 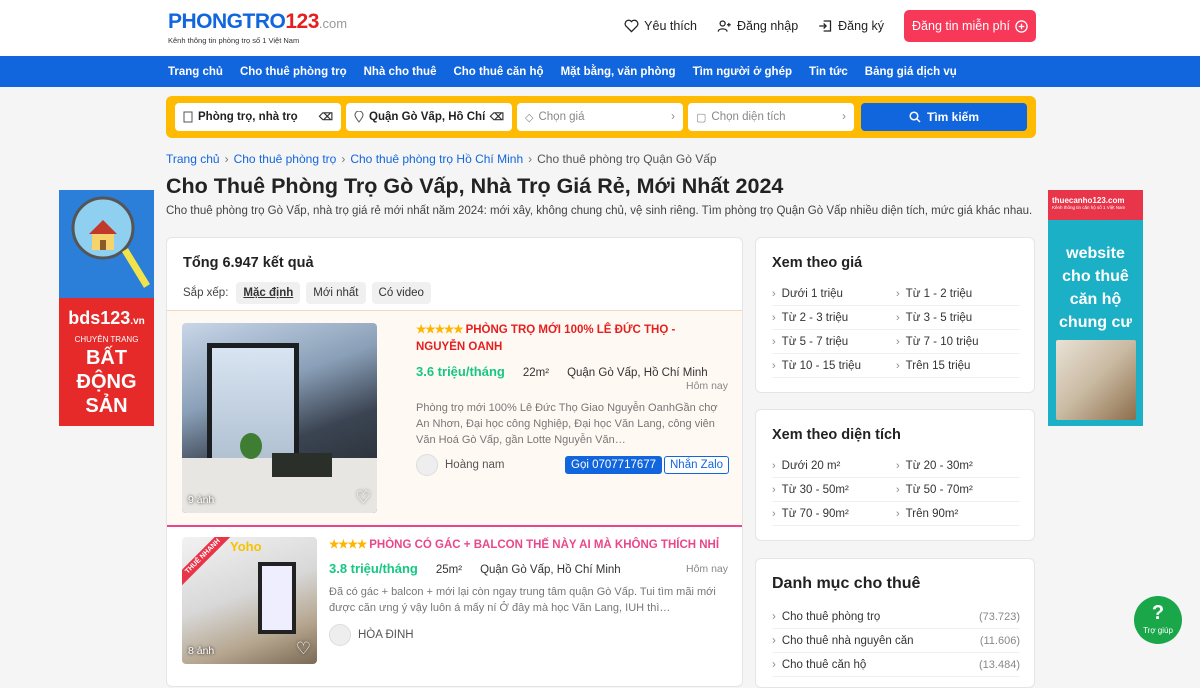 What do you see at coordinates (938, 365) in the screenshot?
I see `price-filter-label: Trên 15 triệu` at bounding box center [938, 365].